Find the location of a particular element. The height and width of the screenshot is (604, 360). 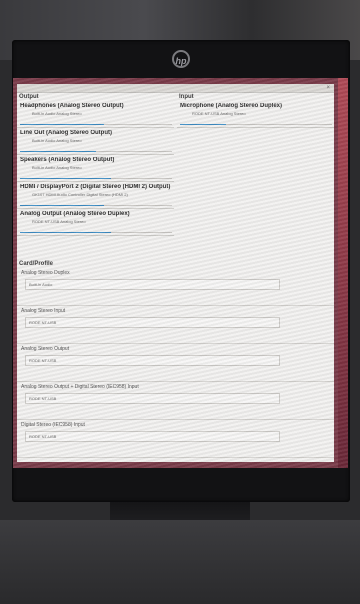

output-section-title: Output is located at coordinates (29, 97).